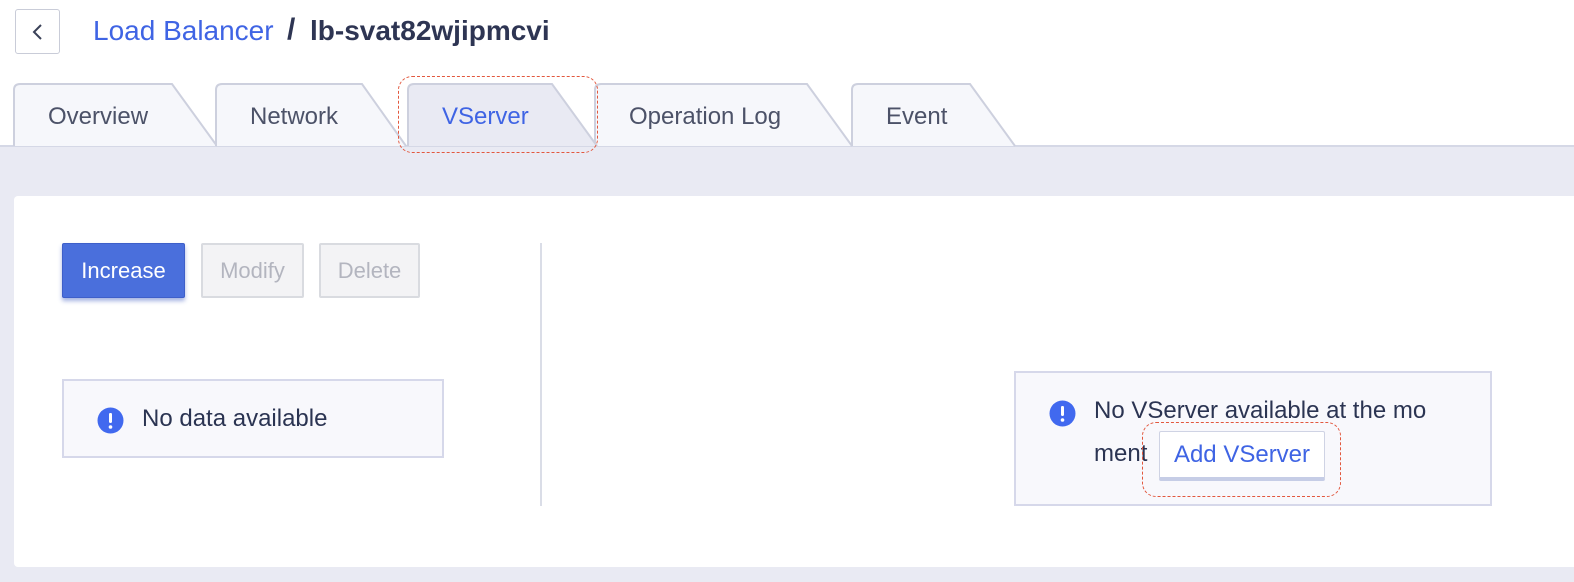  What do you see at coordinates (485, 116) in the screenshot?
I see `tab-vserver-label: VServer` at bounding box center [485, 116].